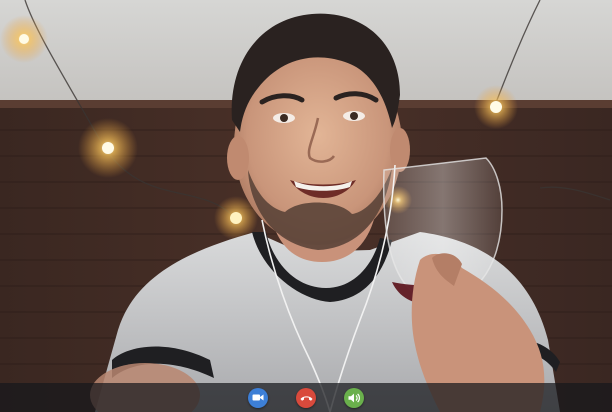 The height and width of the screenshot is (412, 612). I want to click on speaker-icon, so click(354, 397).